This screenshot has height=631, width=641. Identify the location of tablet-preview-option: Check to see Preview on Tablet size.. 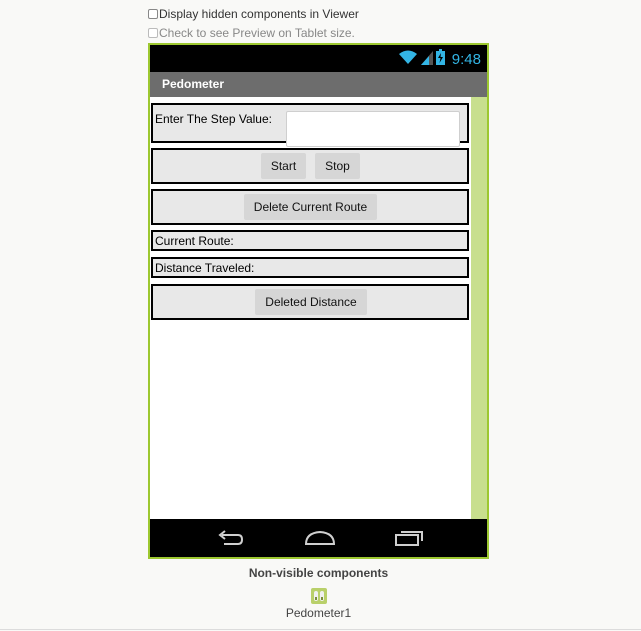
(251, 33).